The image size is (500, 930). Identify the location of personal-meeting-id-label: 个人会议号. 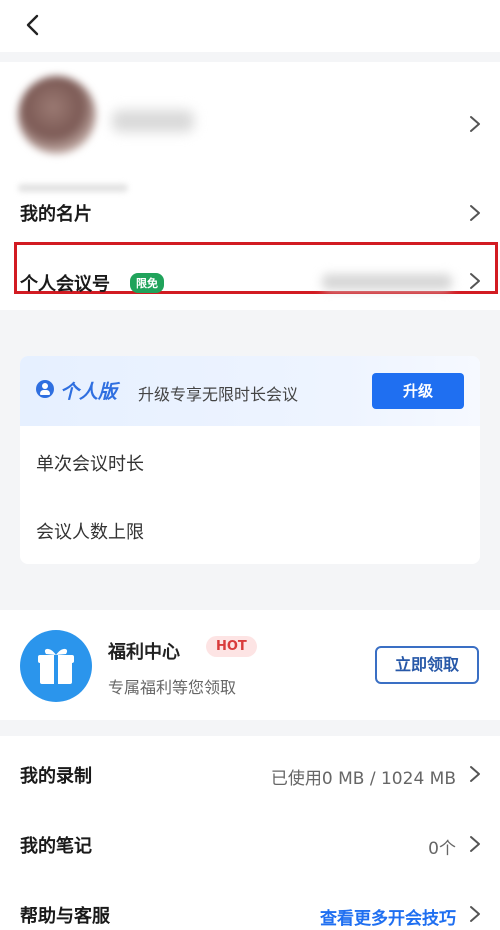
(65, 283).